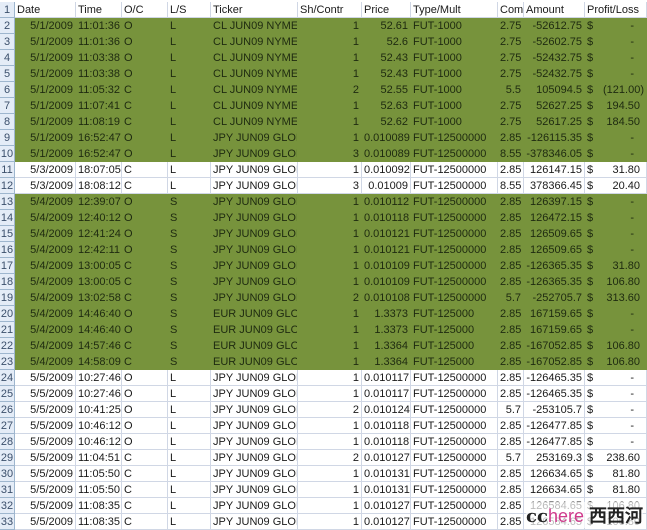 The width and height of the screenshot is (647, 530). Describe the element at coordinates (616, 266) in the screenshot. I see `cell-profit-loss: $31.80` at that location.